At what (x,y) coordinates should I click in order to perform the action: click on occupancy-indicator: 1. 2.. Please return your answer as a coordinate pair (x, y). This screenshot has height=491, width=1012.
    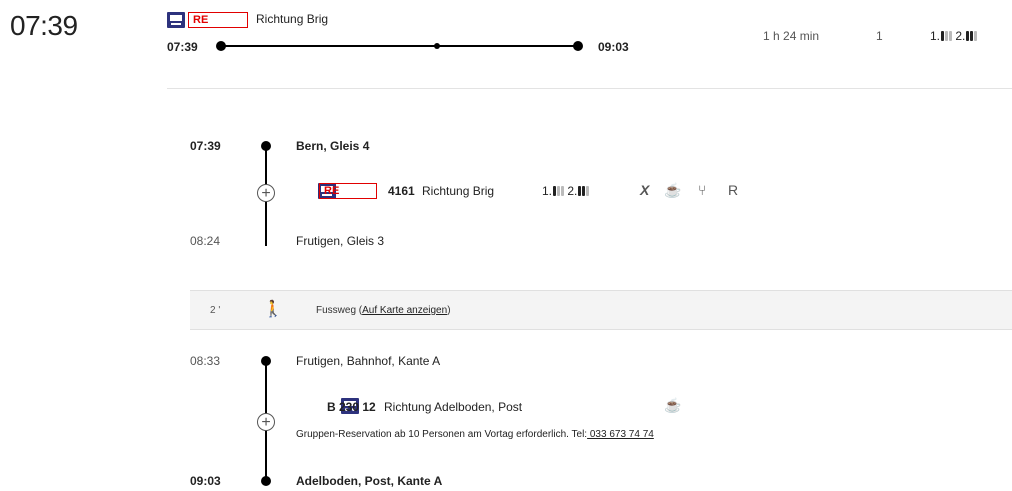
    Looking at the image, I should click on (954, 36).